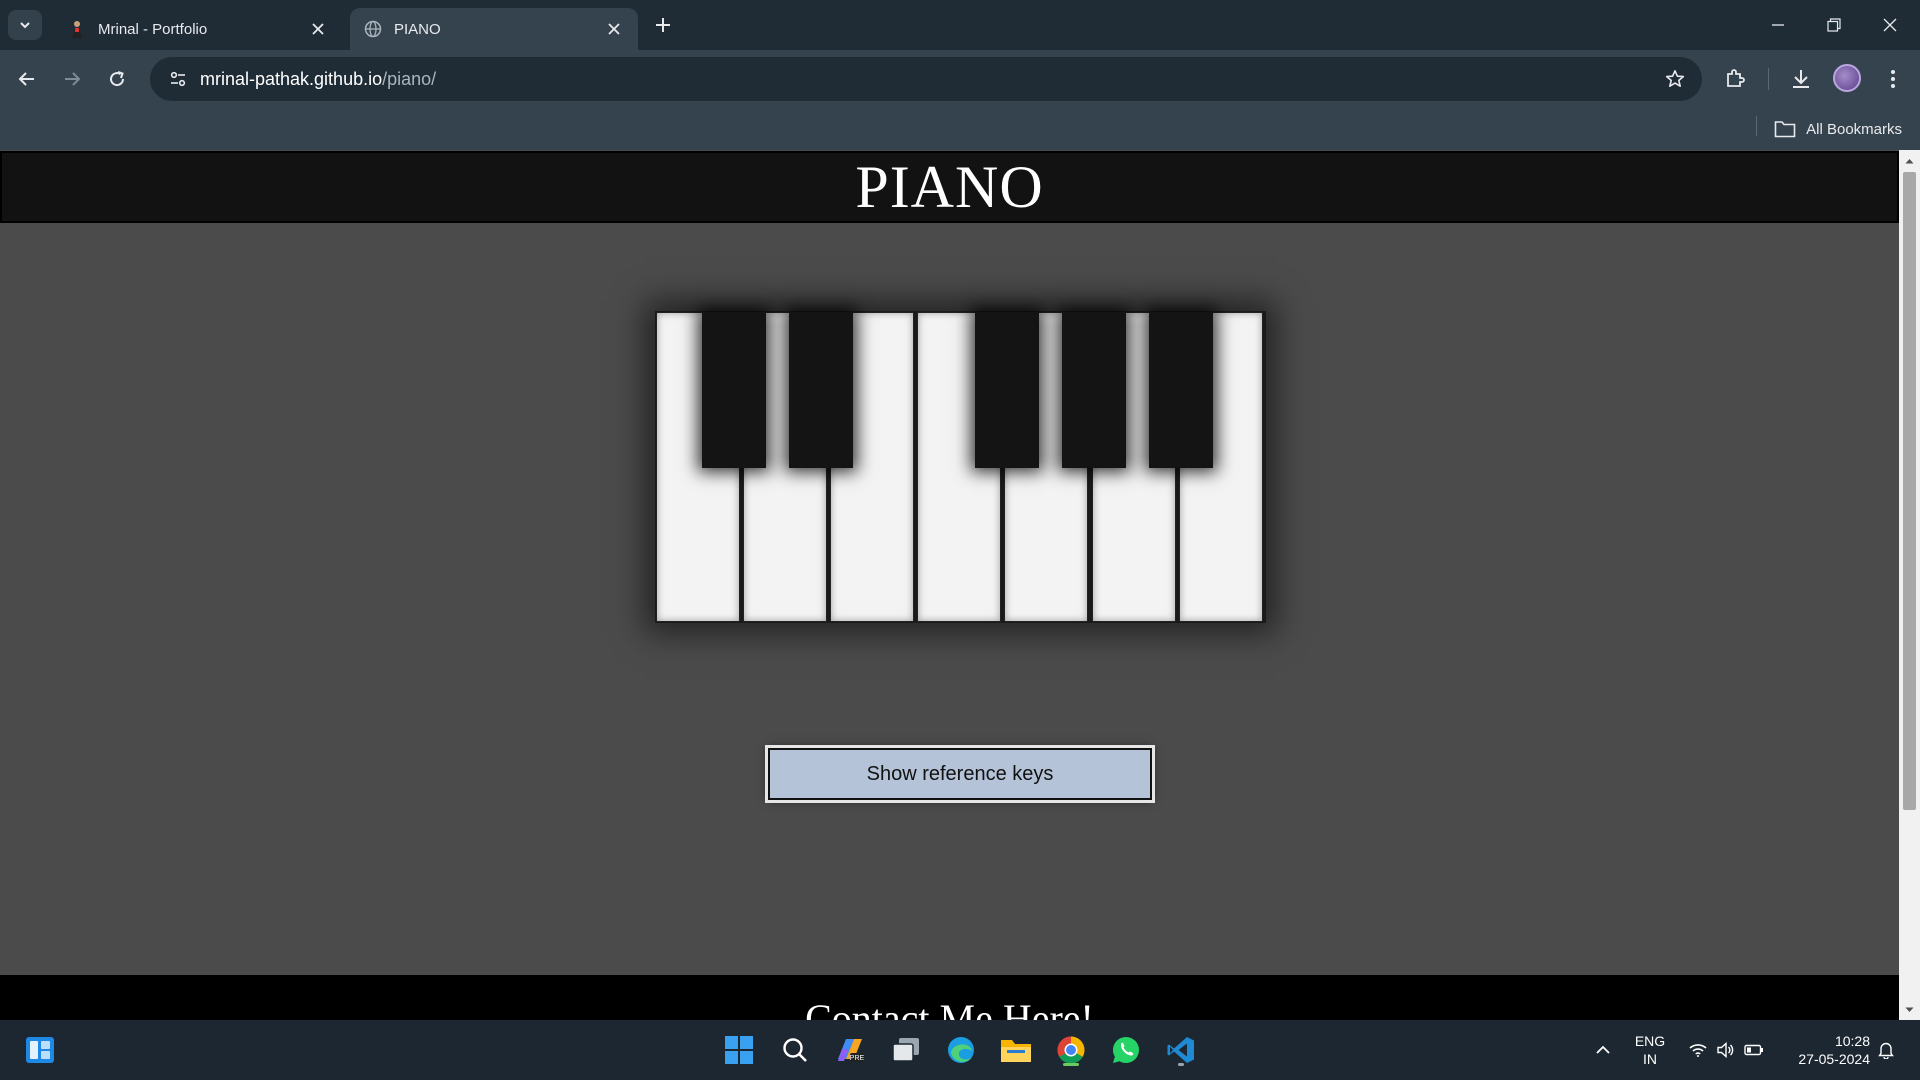 This screenshot has width=1920, height=1080. What do you see at coordinates (960, 467) in the screenshot?
I see `piano` at bounding box center [960, 467].